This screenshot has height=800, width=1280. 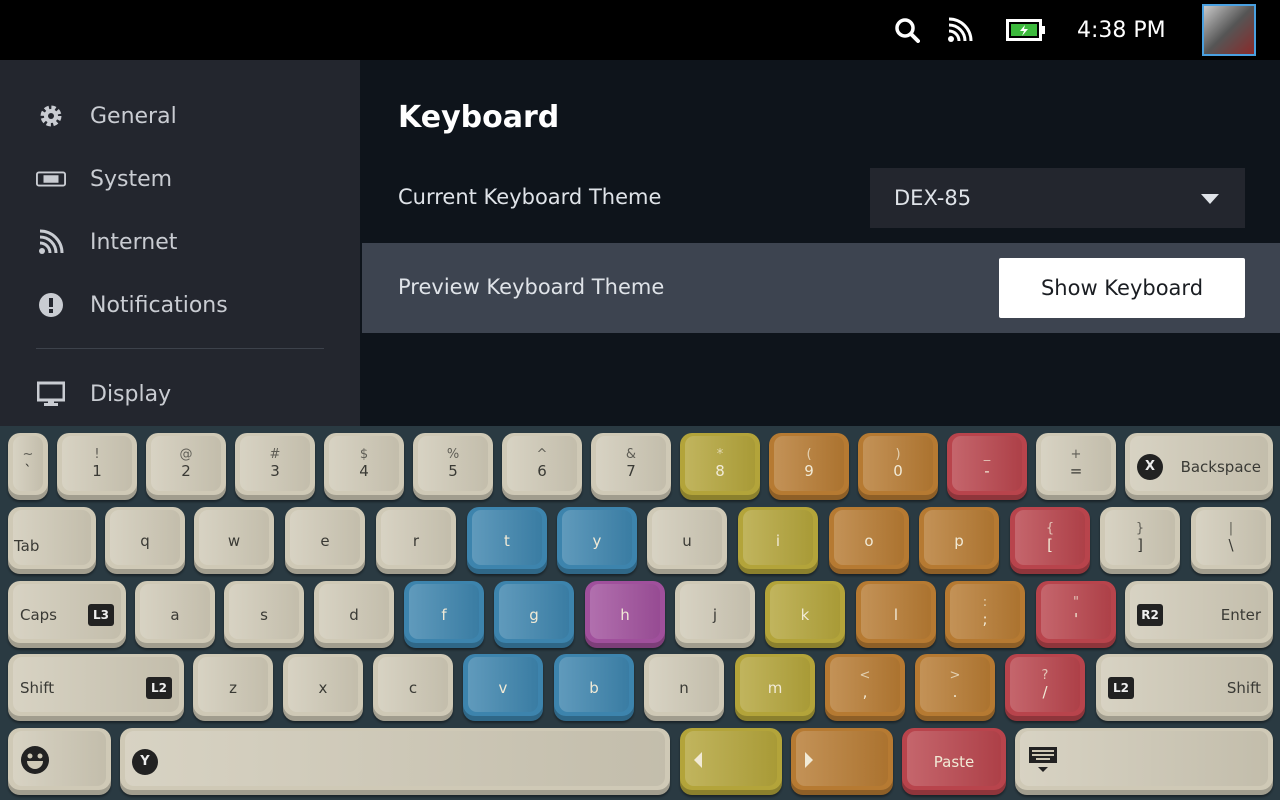 I want to click on key-7: & 7, so click(x=631, y=466).